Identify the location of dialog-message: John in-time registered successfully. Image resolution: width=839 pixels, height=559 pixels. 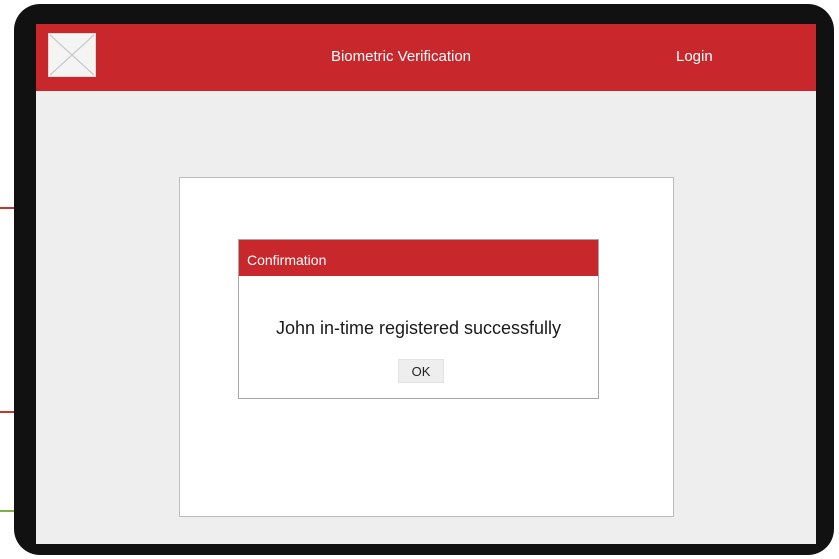
(418, 328).